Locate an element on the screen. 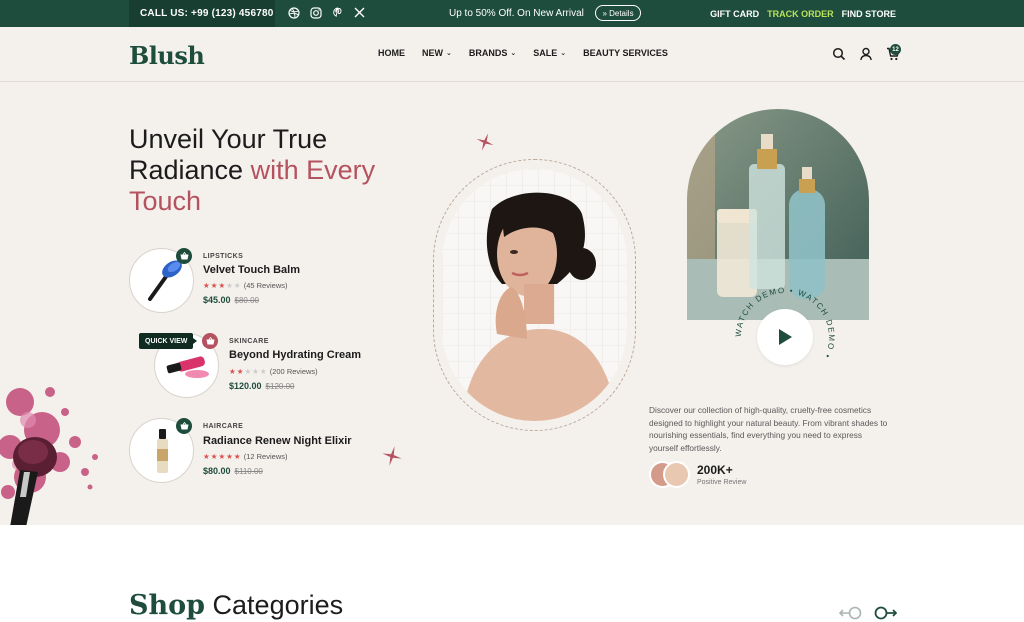 The height and width of the screenshot is (622, 1024). call-us-text: CALL US: +99 (123) 456780 is located at coordinates (202, 13).